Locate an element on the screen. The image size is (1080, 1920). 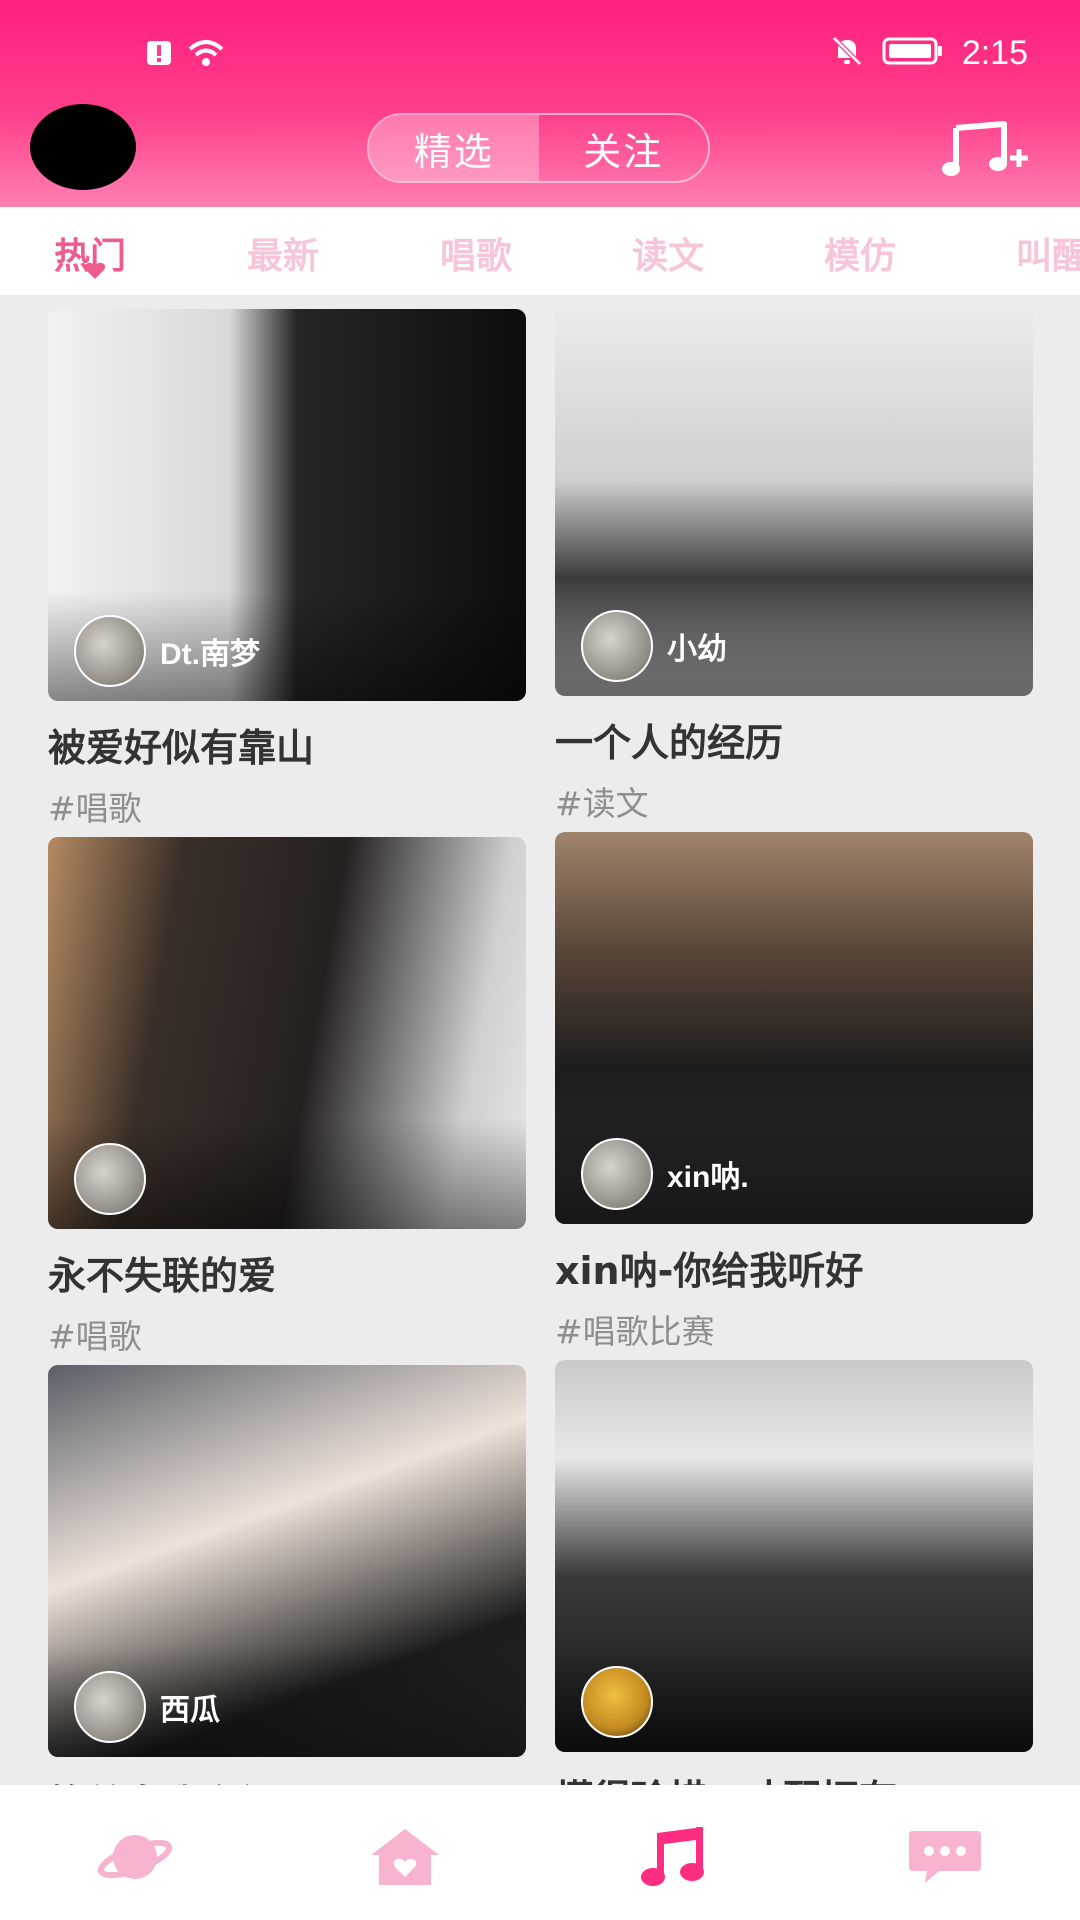
post-card: xin呐. xin呐-你给我听好 #唱歌比赛 is located at coordinates (794, 1092).